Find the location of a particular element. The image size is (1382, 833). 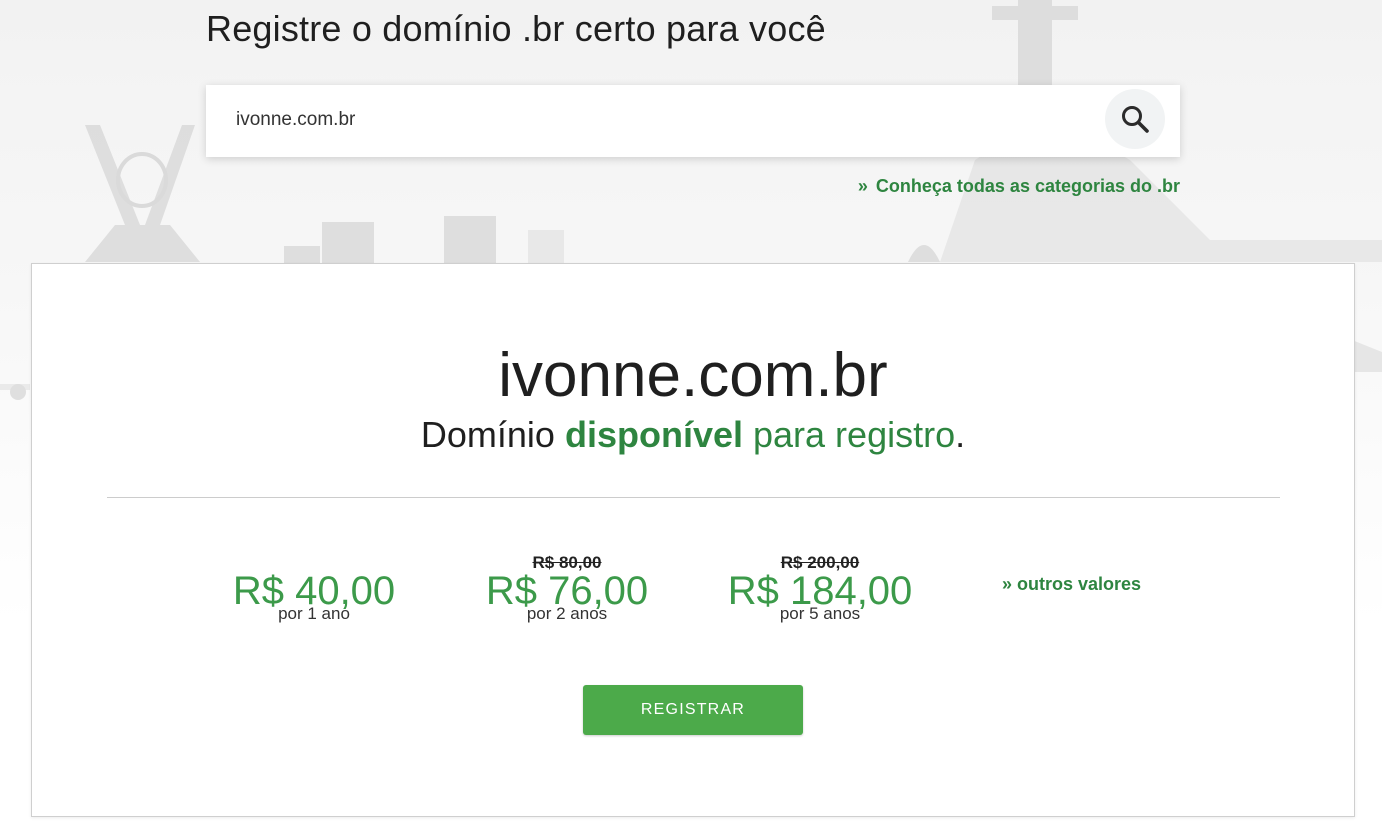

status-prefix: Domínio is located at coordinates (487, 434).